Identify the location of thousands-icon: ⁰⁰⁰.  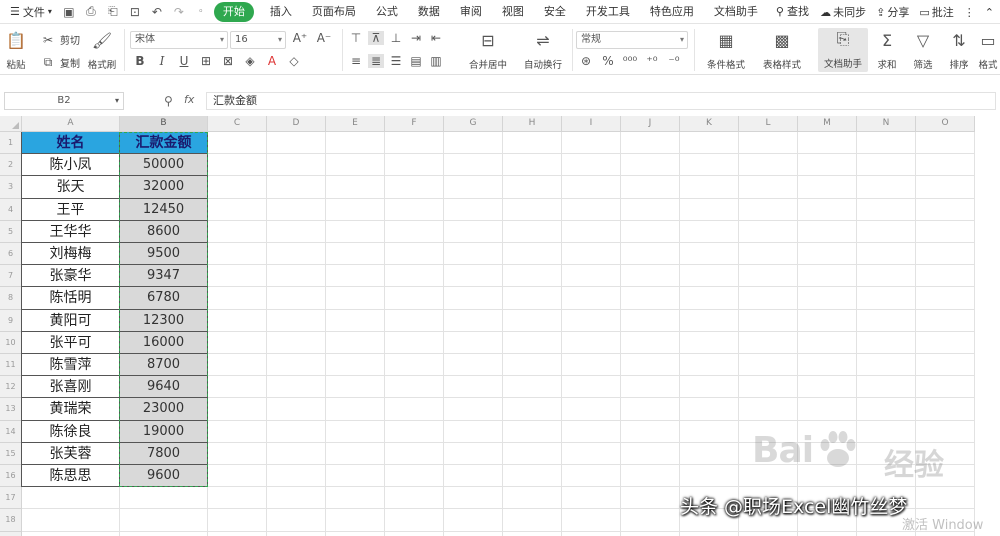
(630, 61).